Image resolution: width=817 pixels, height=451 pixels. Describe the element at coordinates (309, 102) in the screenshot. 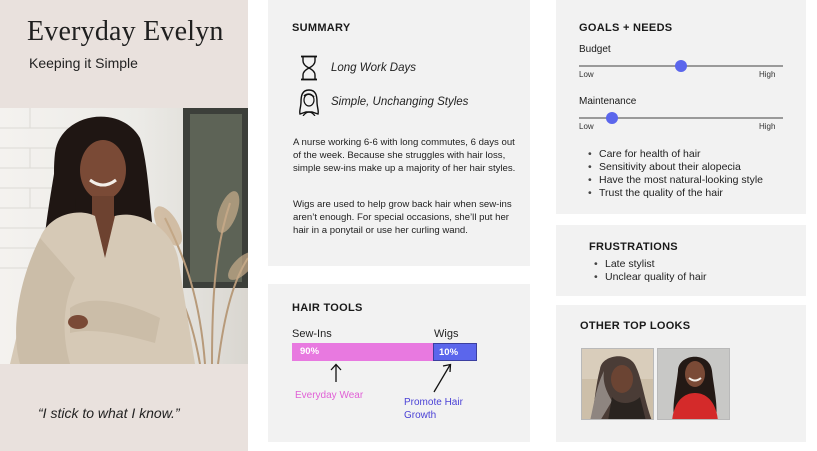

I see `woman-long-hair-icon` at that location.